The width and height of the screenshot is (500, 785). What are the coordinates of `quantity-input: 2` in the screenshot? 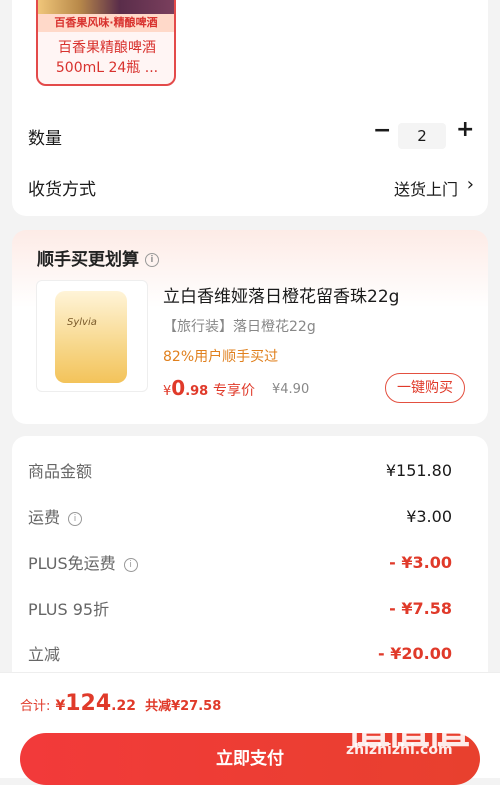 It's located at (422, 136).